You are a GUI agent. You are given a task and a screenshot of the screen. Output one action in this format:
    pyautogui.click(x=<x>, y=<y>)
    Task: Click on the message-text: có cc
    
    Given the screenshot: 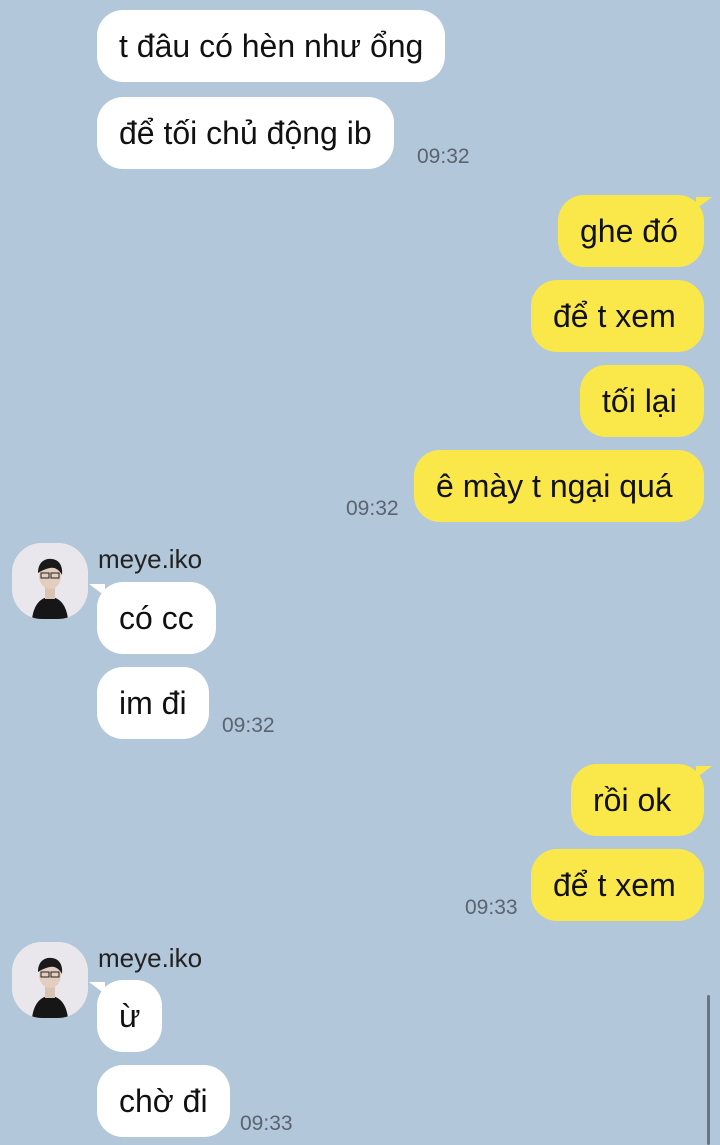 What is the action you would take?
    pyautogui.click(x=156, y=618)
    